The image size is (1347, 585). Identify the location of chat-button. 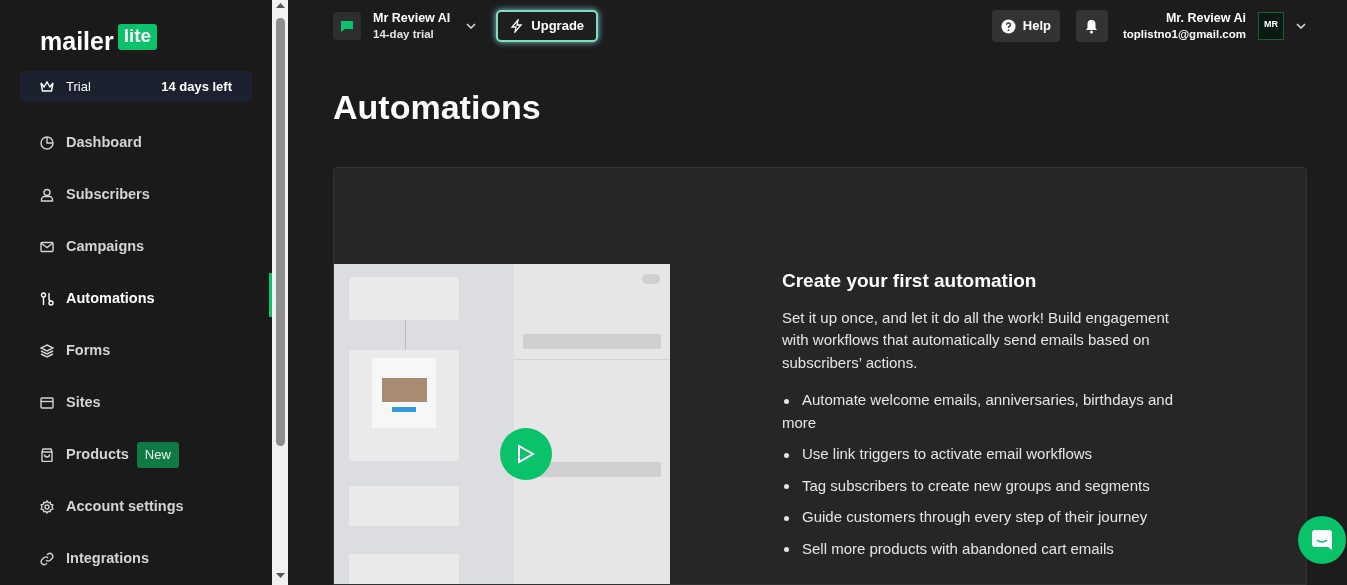
(1322, 540).